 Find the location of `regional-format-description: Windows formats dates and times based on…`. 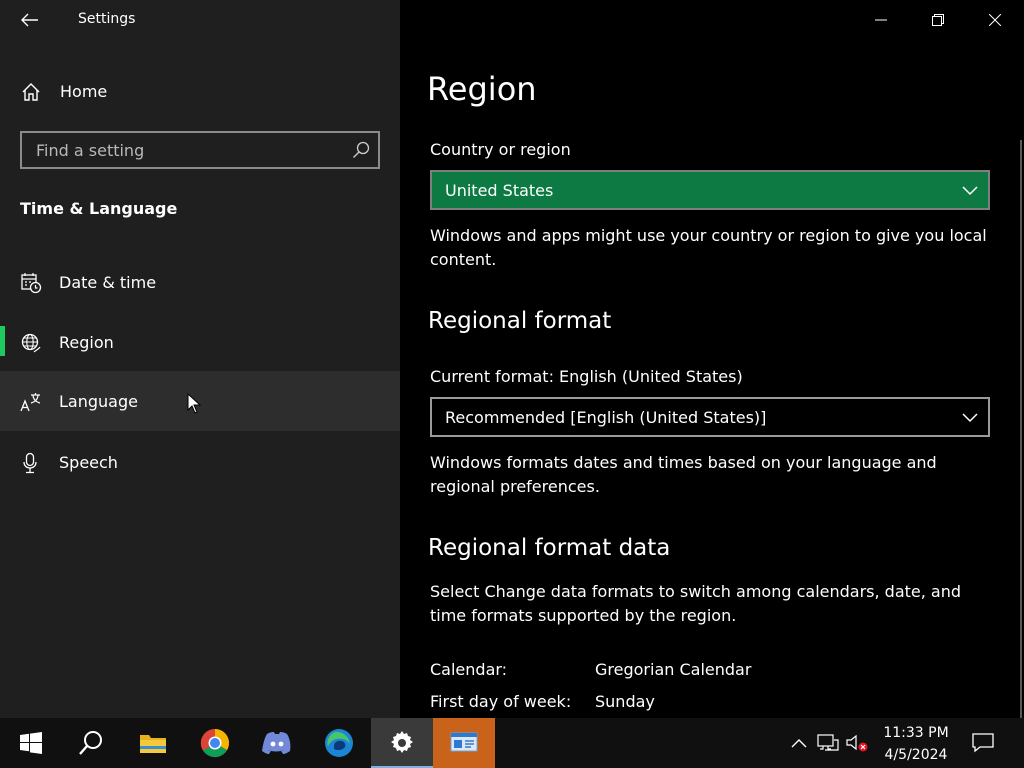

regional-format-description: Windows formats dates and times based on… is located at coordinates (683, 474).